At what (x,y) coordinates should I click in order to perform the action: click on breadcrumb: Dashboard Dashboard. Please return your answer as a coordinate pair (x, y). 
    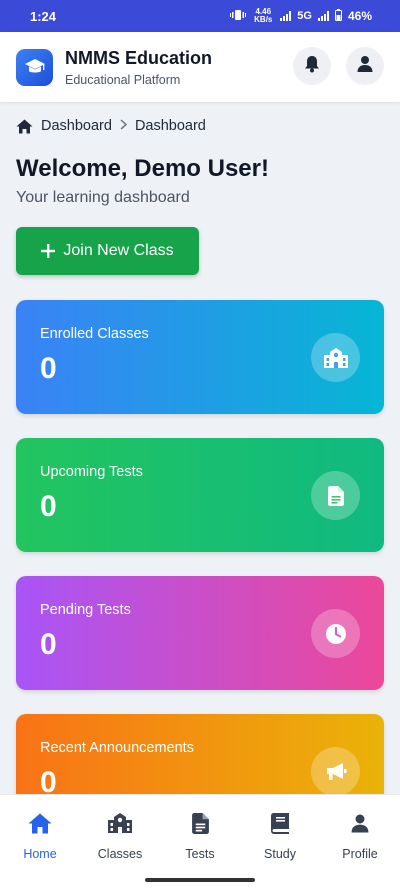
    Looking at the image, I should click on (111, 126).